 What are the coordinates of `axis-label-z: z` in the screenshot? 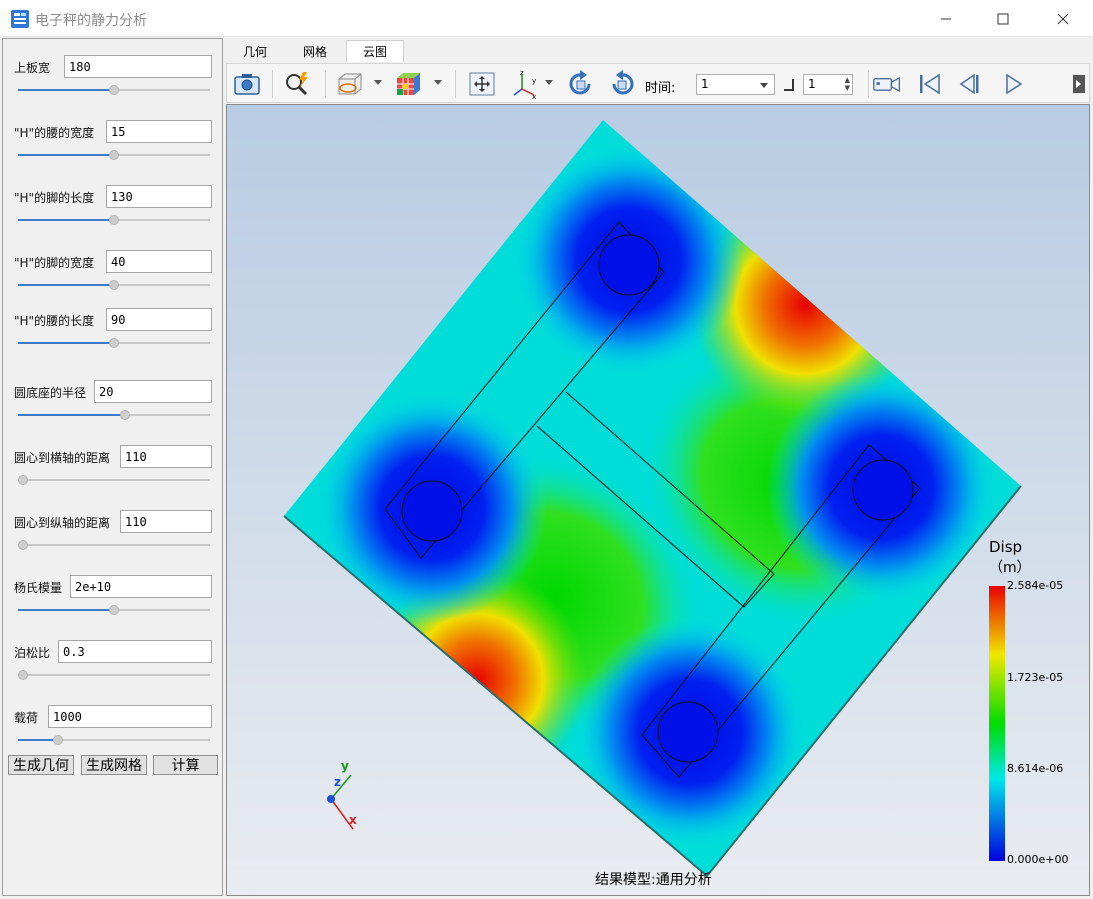 It's located at (337, 782).